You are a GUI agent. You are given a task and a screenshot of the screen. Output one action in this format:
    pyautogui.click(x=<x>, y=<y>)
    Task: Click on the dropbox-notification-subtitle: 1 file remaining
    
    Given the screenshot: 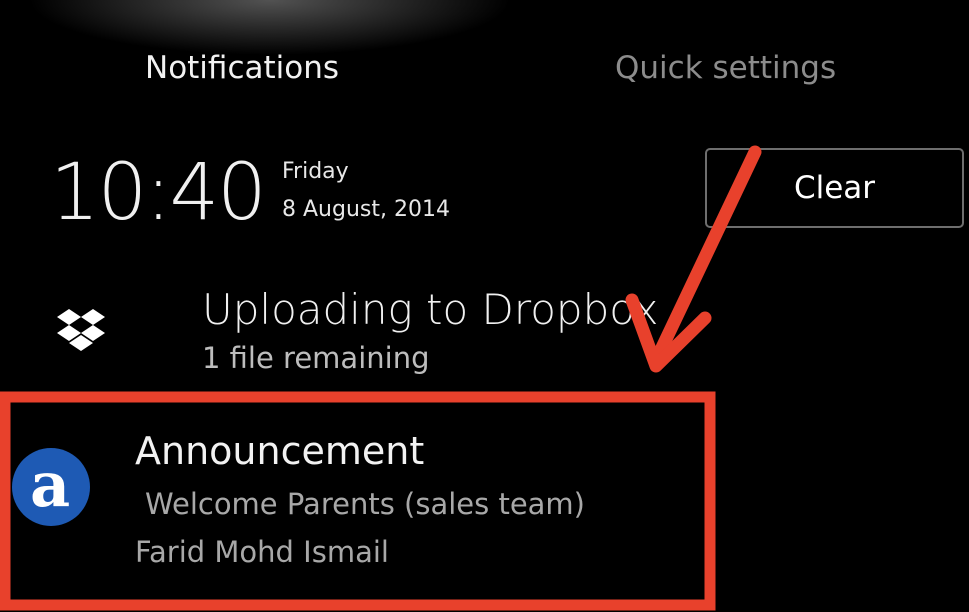 What is the action you would take?
    pyautogui.click(x=316, y=358)
    